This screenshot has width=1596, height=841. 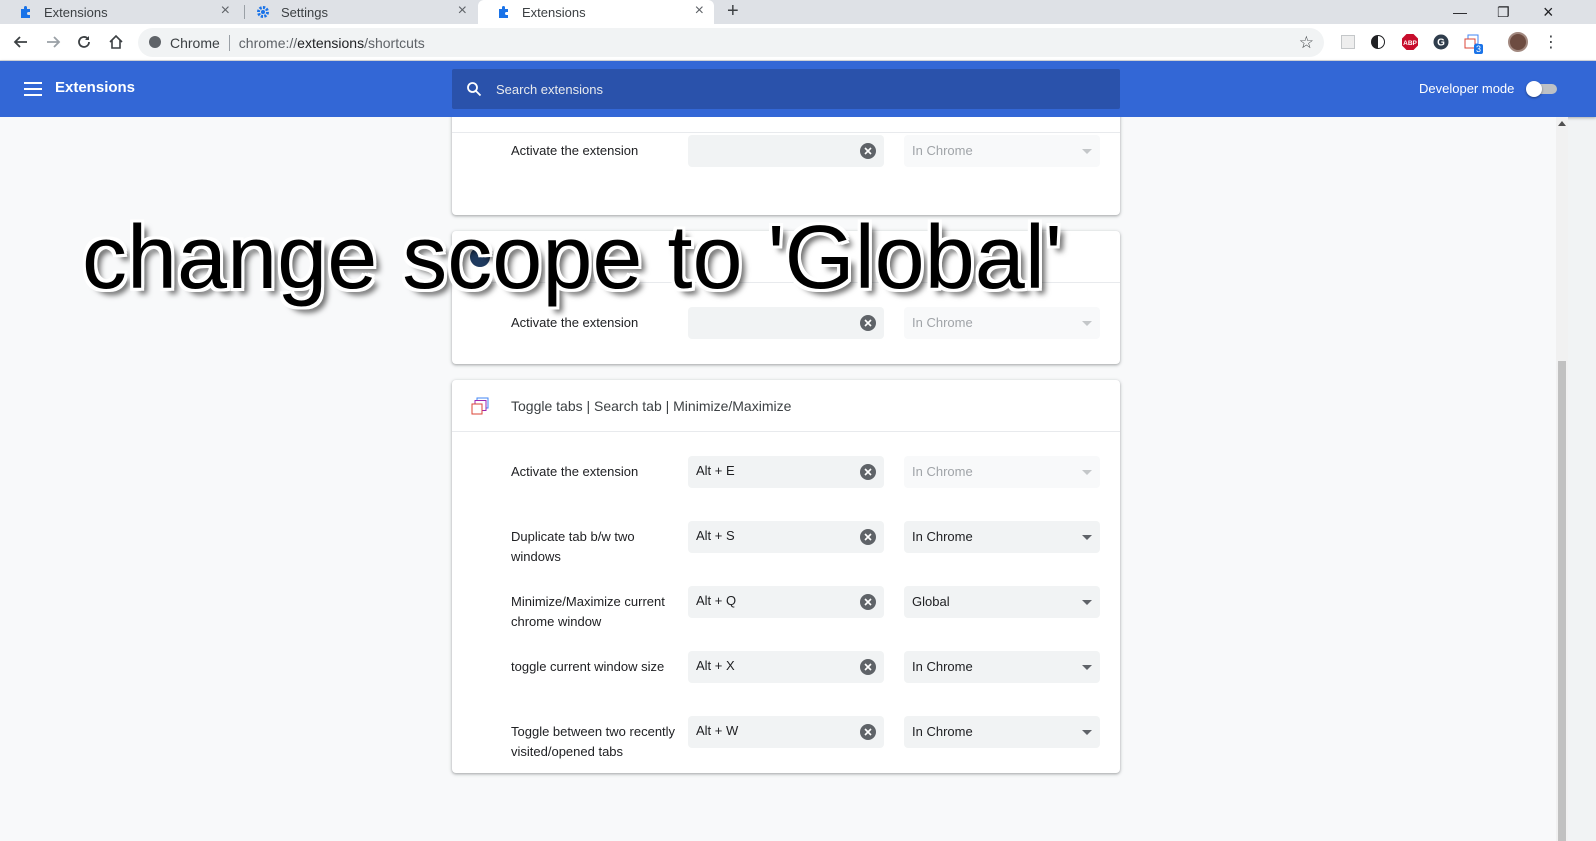 I want to click on star-bookmark-icon: ☆, so click(x=1306, y=43).